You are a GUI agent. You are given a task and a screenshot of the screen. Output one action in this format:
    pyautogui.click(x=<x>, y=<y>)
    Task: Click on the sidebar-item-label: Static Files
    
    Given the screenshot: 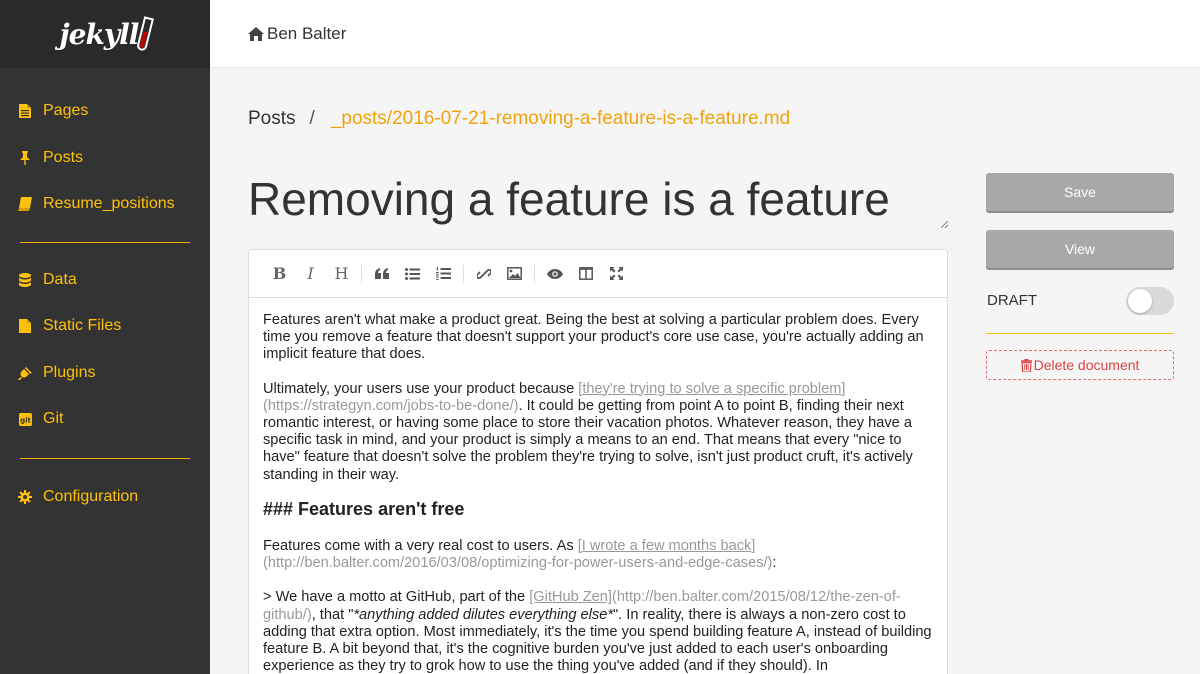 What is the action you would take?
    pyautogui.click(x=82, y=326)
    